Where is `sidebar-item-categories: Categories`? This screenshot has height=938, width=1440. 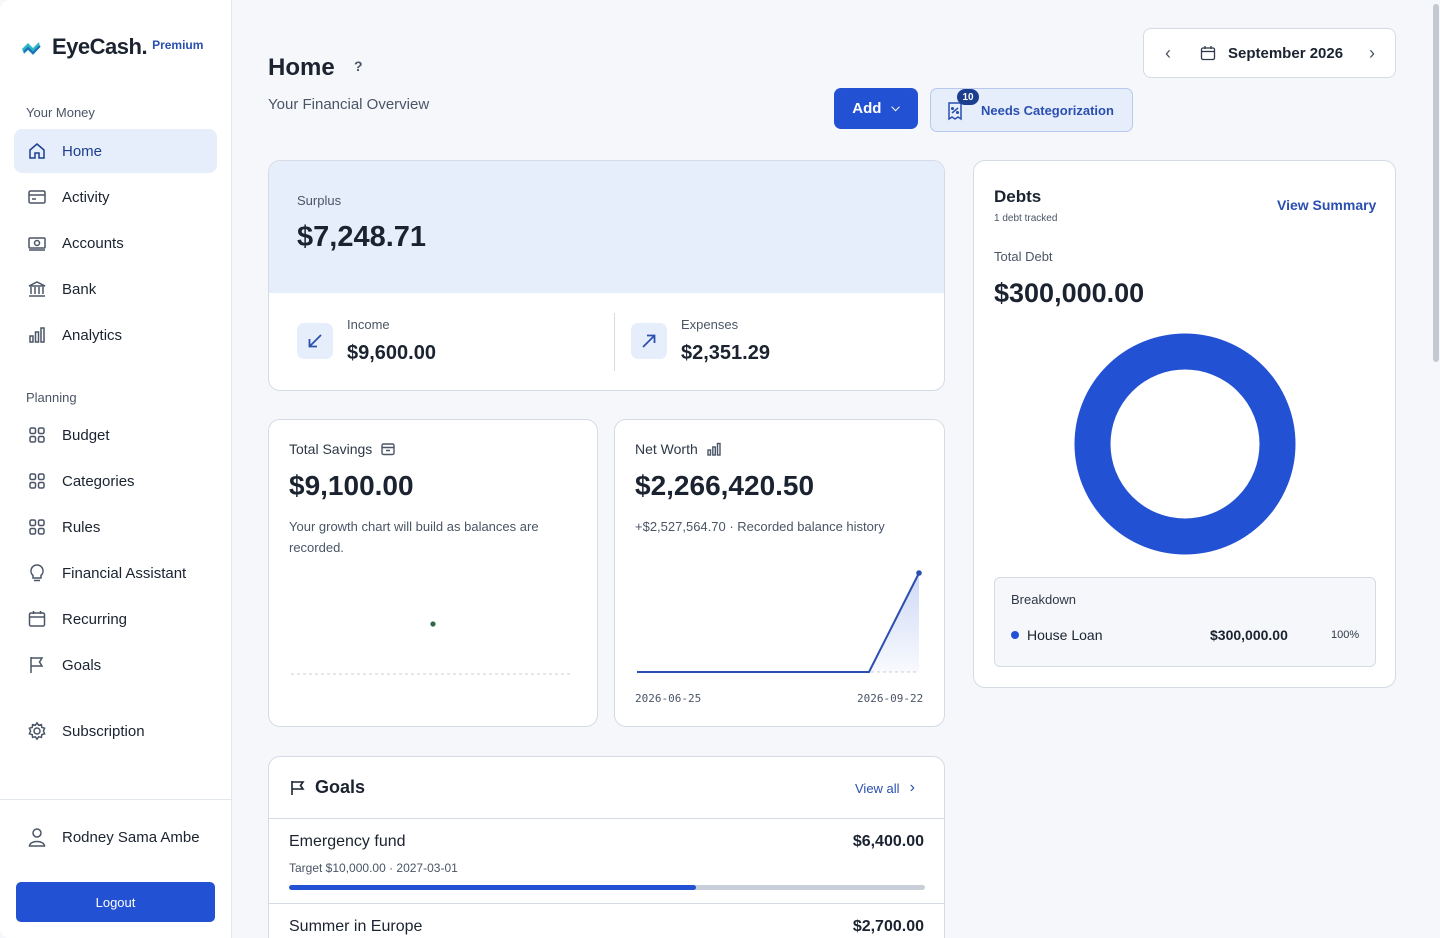
sidebar-item-categories: Categories is located at coordinates (115, 481).